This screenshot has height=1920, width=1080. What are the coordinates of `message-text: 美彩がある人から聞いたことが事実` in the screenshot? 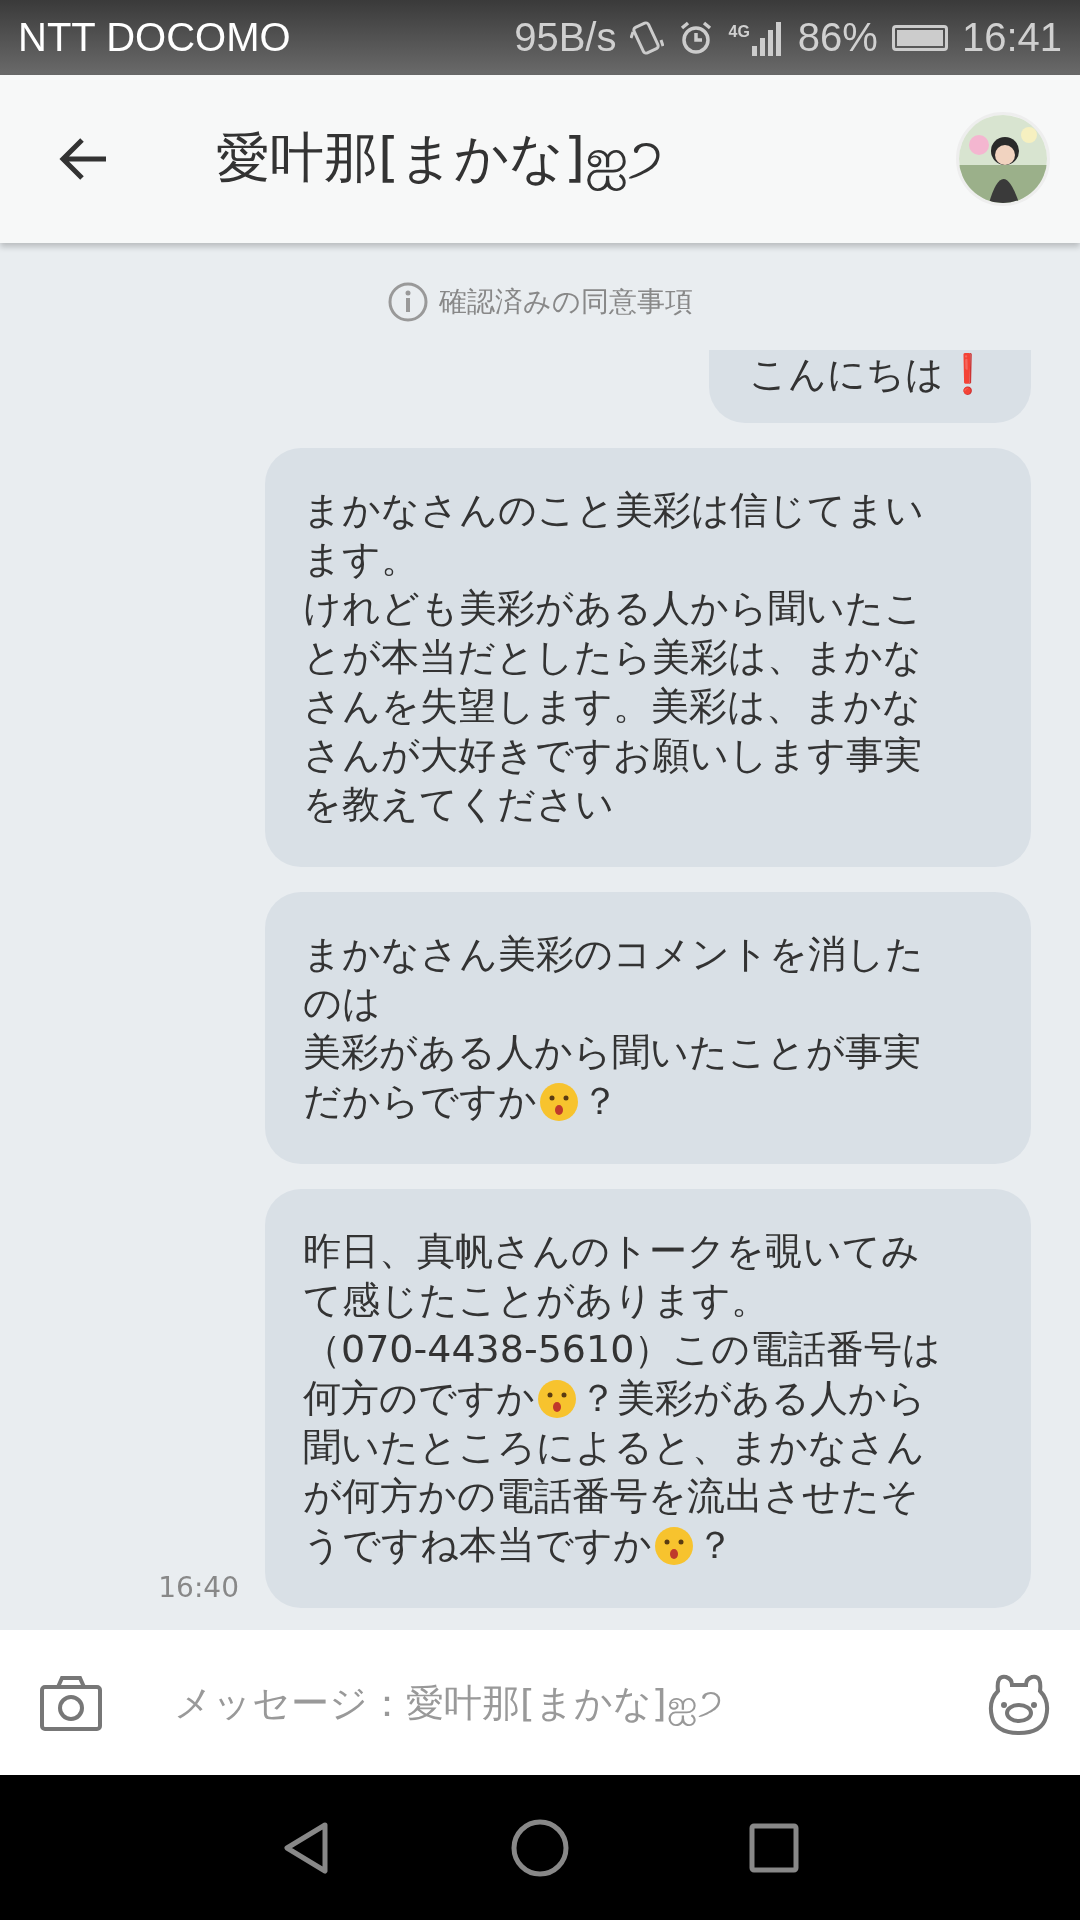 It's located at (612, 1052).